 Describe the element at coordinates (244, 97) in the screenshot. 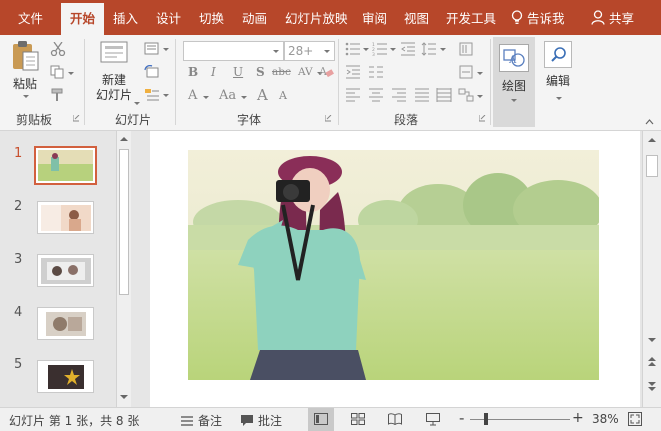

I see `change-case-dropdown-icon` at that location.